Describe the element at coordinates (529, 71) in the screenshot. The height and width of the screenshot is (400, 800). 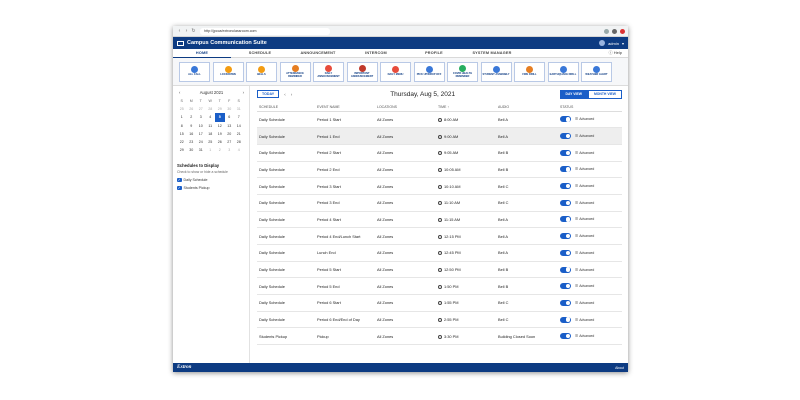
I see `quick-button-fire-drill: FIRE DRILL` at that location.